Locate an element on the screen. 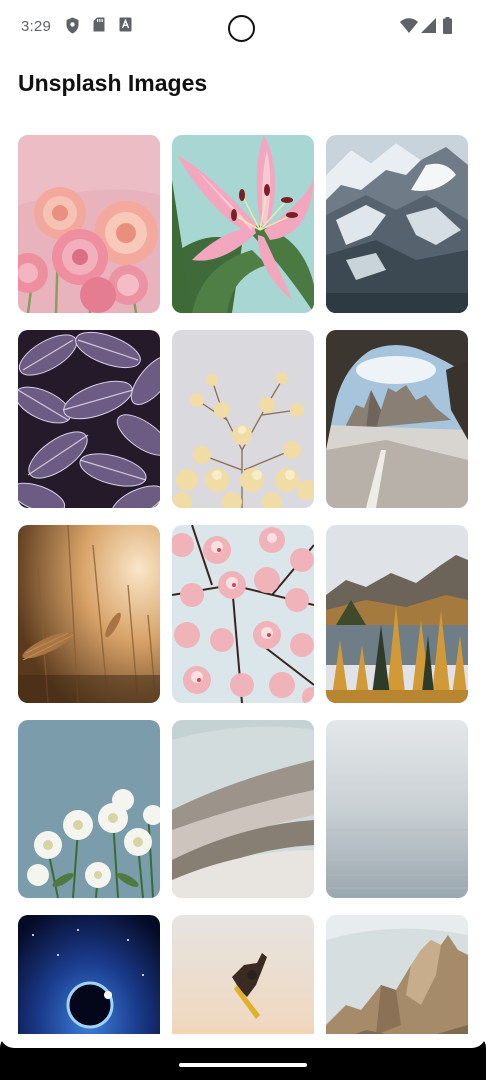  snowboarder-jumping-image is located at coordinates (243, 974).